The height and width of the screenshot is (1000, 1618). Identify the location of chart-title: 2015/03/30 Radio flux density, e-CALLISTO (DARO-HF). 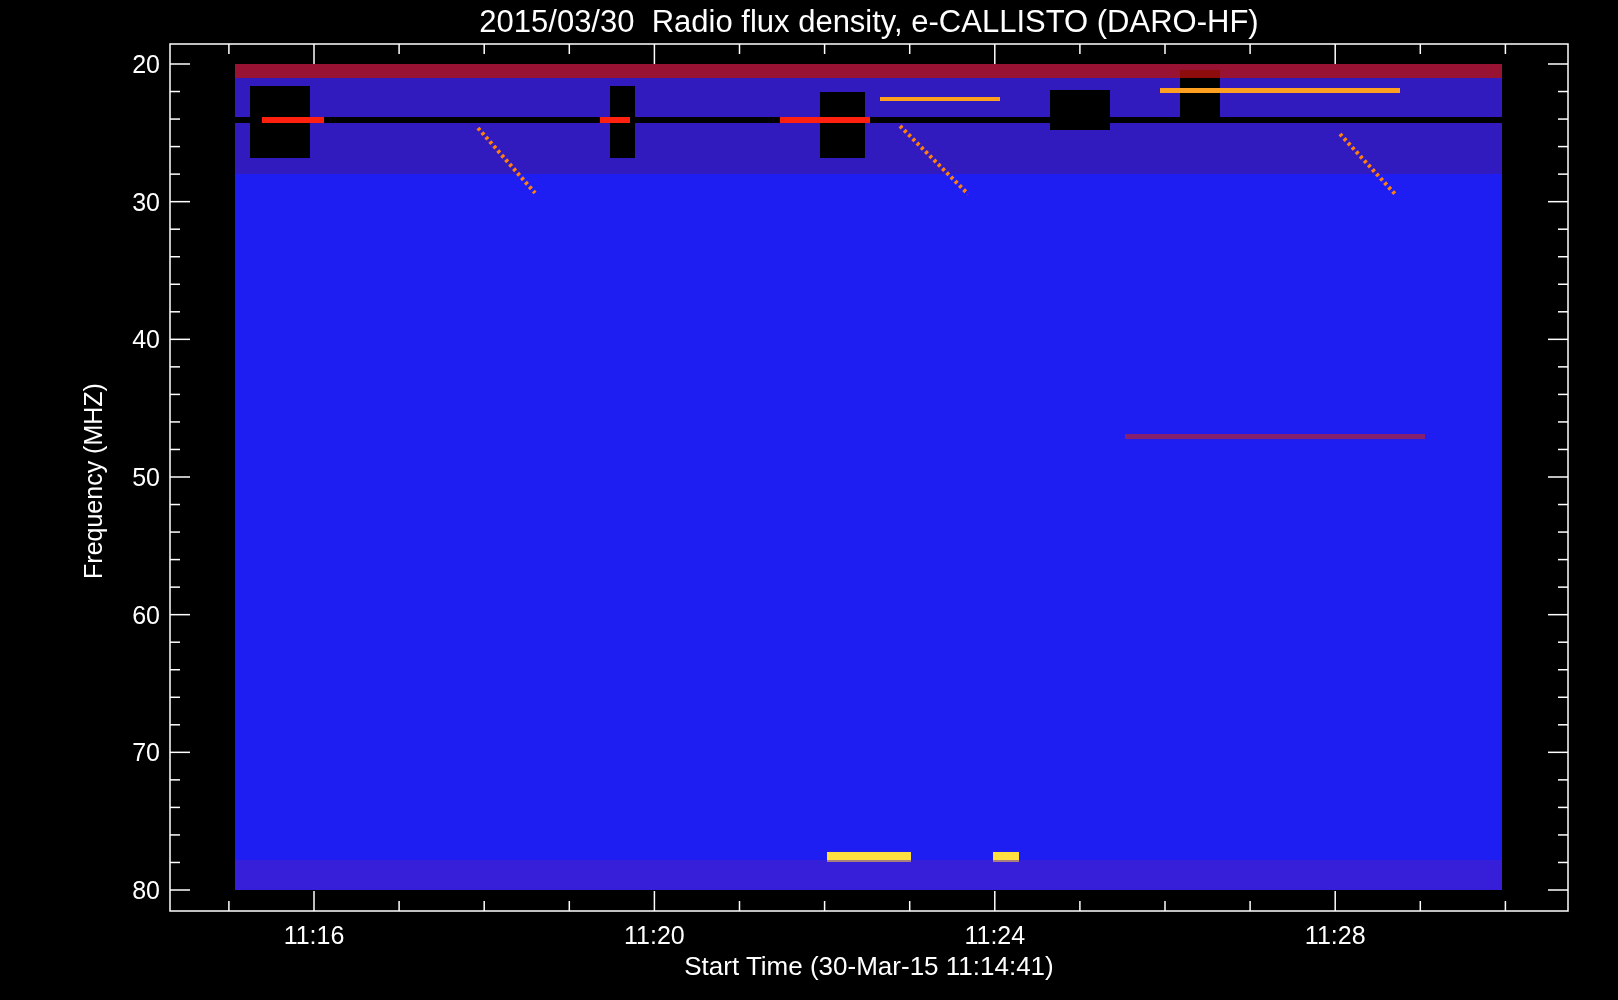
(869, 21).